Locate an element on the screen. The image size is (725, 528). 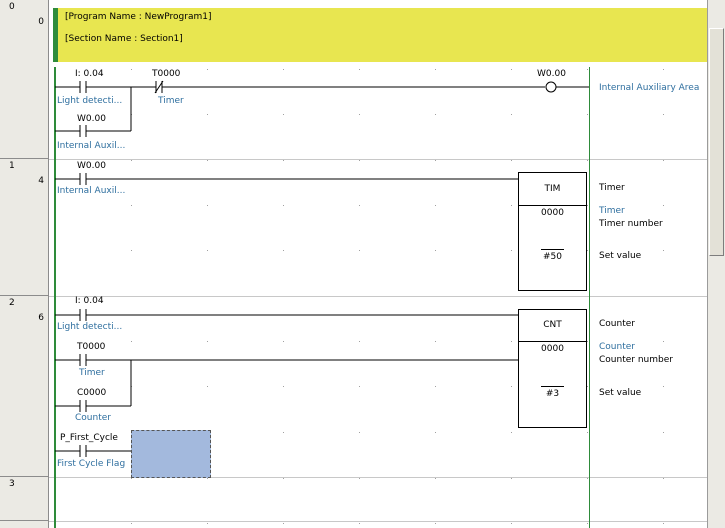
rung-number-gutter: 0 0 1 4 2 6 3 is located at coordinates (24, 264).